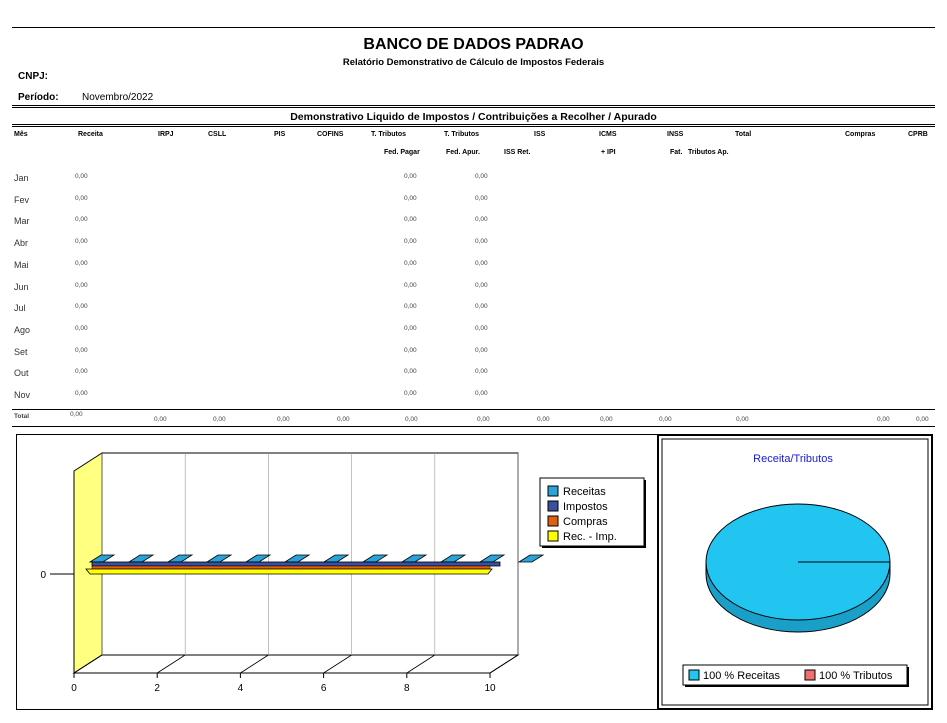  Describe the element at coordinates (402, 152) in the screenshot. I see `col-fed-pagar-2: Fed. Pagar` at that location.